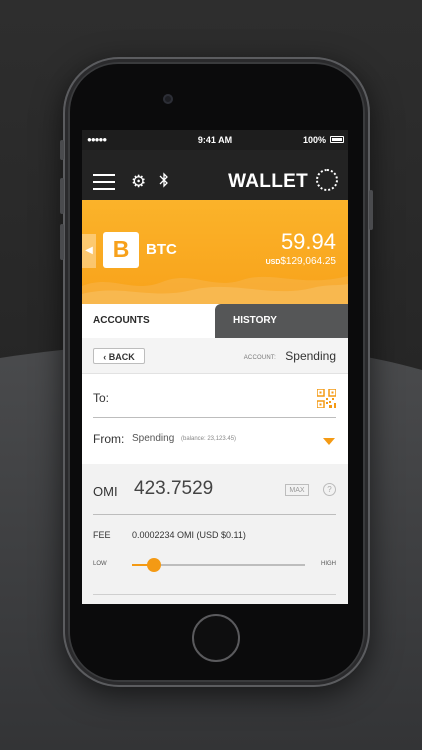 Image resolution: width=422 pixels, height=750 pixels. What do you see at coordinates (314, 140) in the screenshot?
I see `battery-percent: 100%` at bounding box center [314, 140].